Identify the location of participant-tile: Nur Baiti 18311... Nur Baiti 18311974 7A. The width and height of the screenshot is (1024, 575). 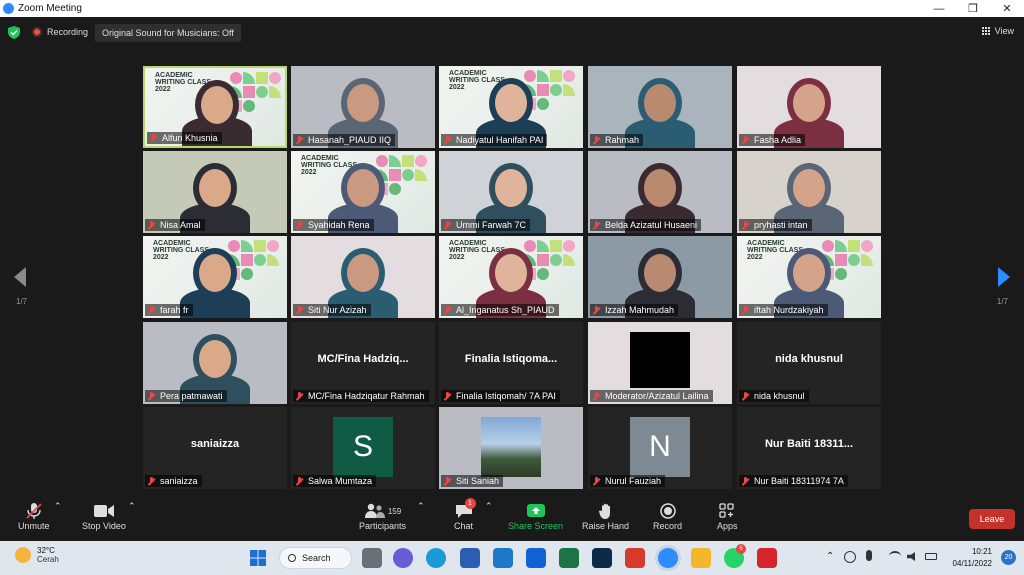
(809, 448).